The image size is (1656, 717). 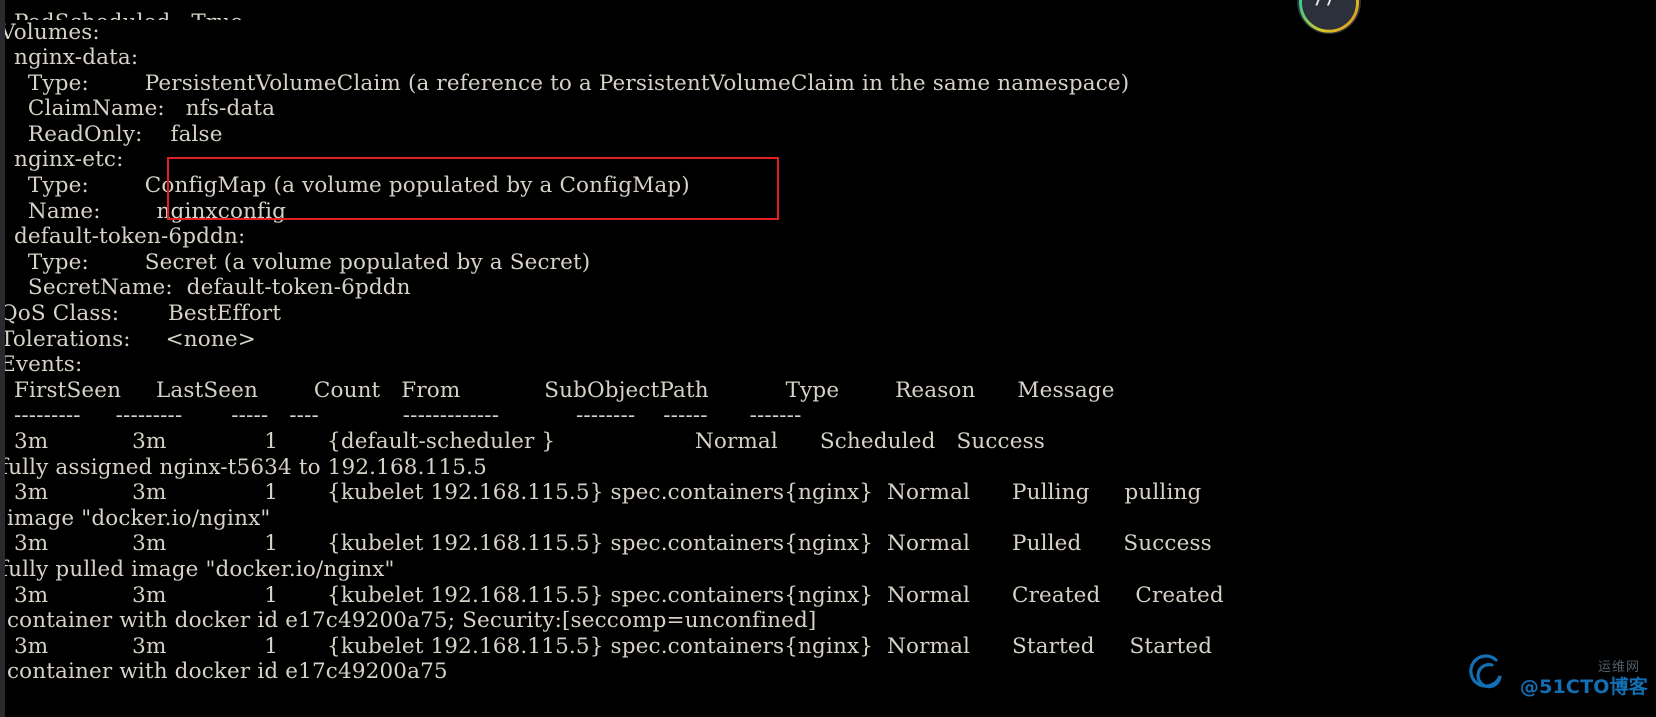 What do you see at coordinates (205, 288) in the screenshot?
I see `console-line-default-token-secretname: SecretName: default-token-6pddn` at bounding box center [205, 288].